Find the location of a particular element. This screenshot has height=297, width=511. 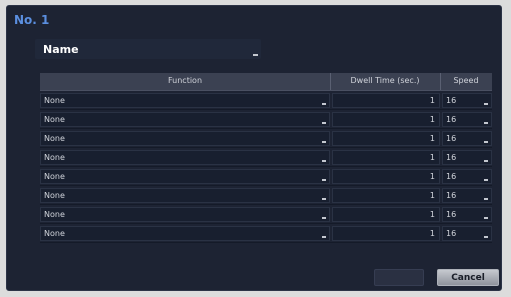

name-label: Name is located at coordinates (61, 49).